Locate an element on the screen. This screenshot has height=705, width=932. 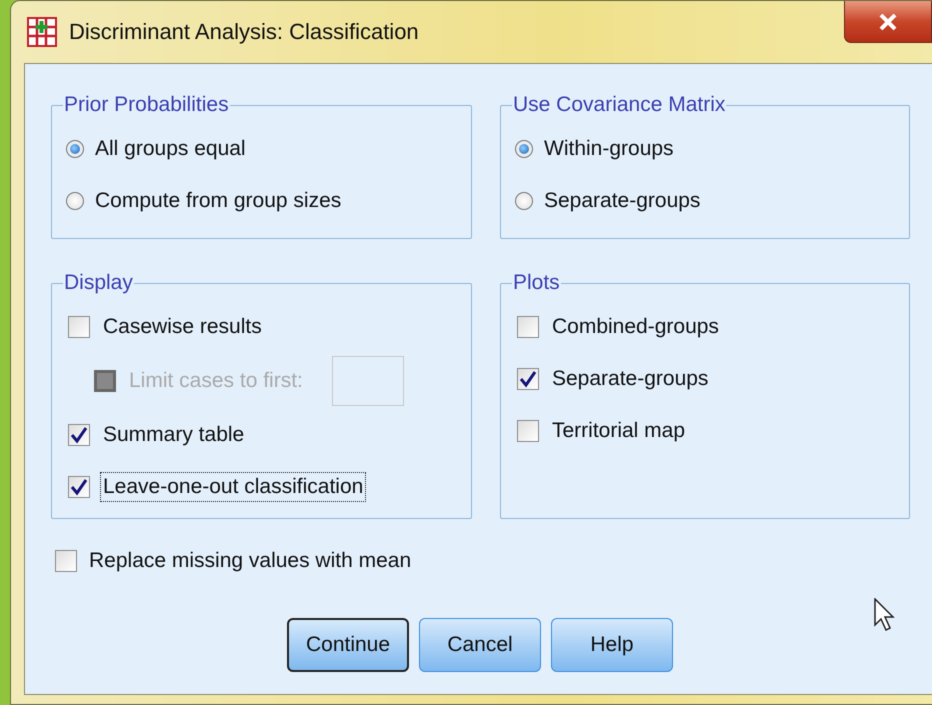
checkbox-label: Combined-groups is located at coordinates (635, 327).